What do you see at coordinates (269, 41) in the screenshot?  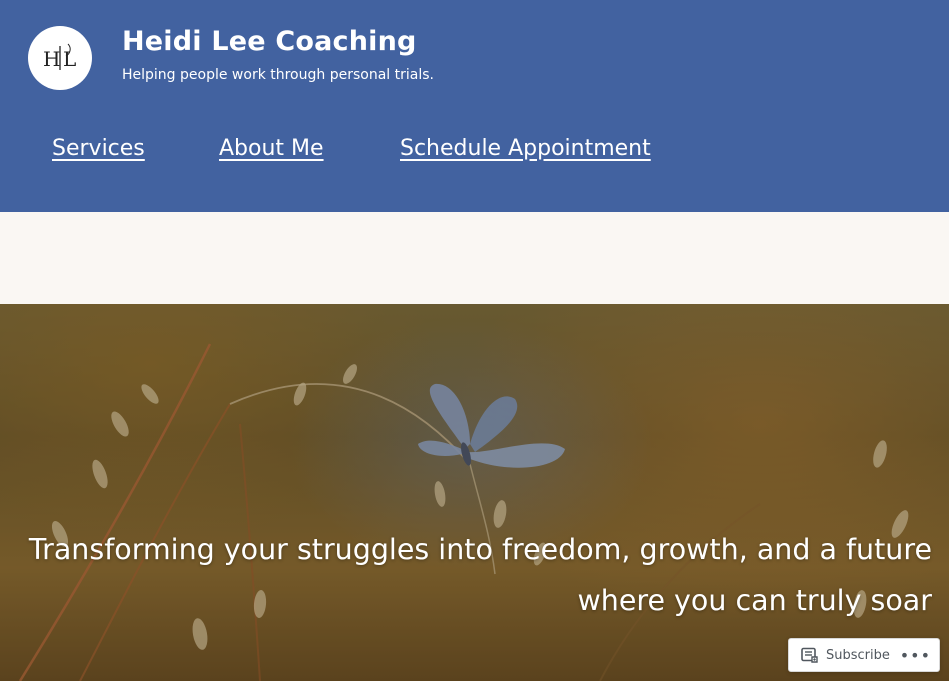 I see `site-title: Heidi Lee Coaching` at bounding box center [269, 41].